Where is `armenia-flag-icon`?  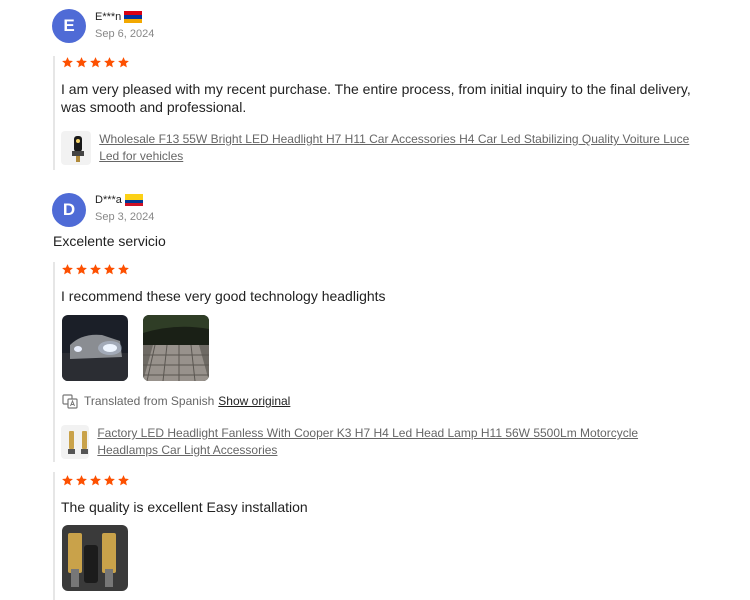 armenia-flag-icon is located at coordinates (133, 17).